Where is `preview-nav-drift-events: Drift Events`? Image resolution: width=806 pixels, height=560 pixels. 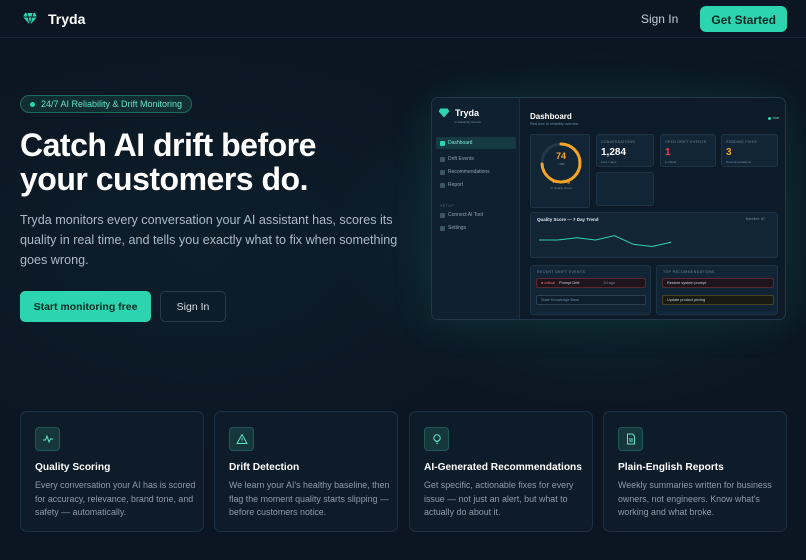 preview-nav-drift-events: Drift Events is located at coordinates (476, 159).